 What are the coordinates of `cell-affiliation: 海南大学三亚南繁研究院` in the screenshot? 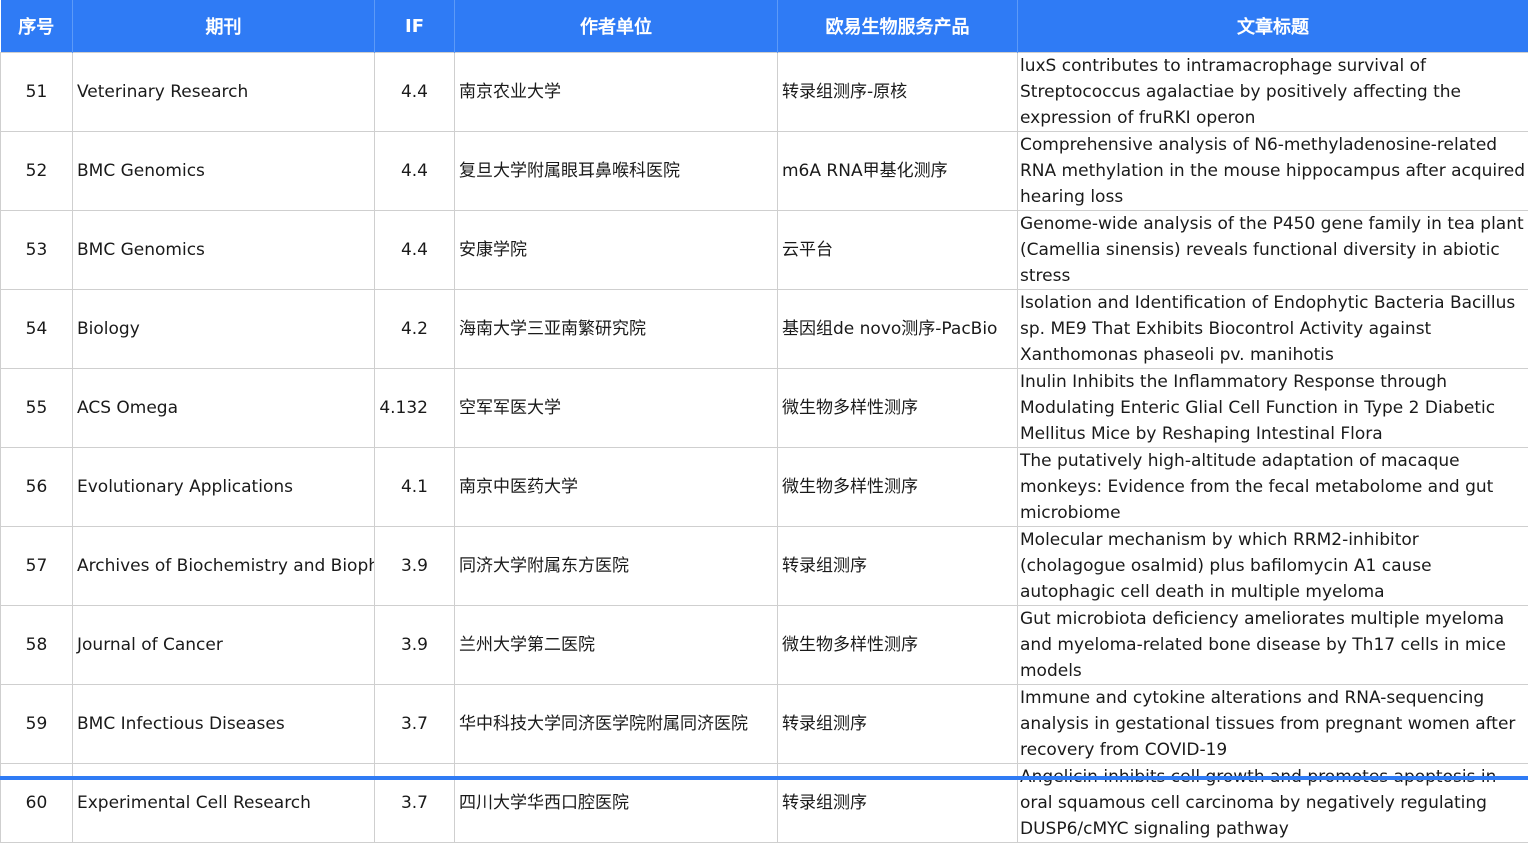 It's located at (616, 329).